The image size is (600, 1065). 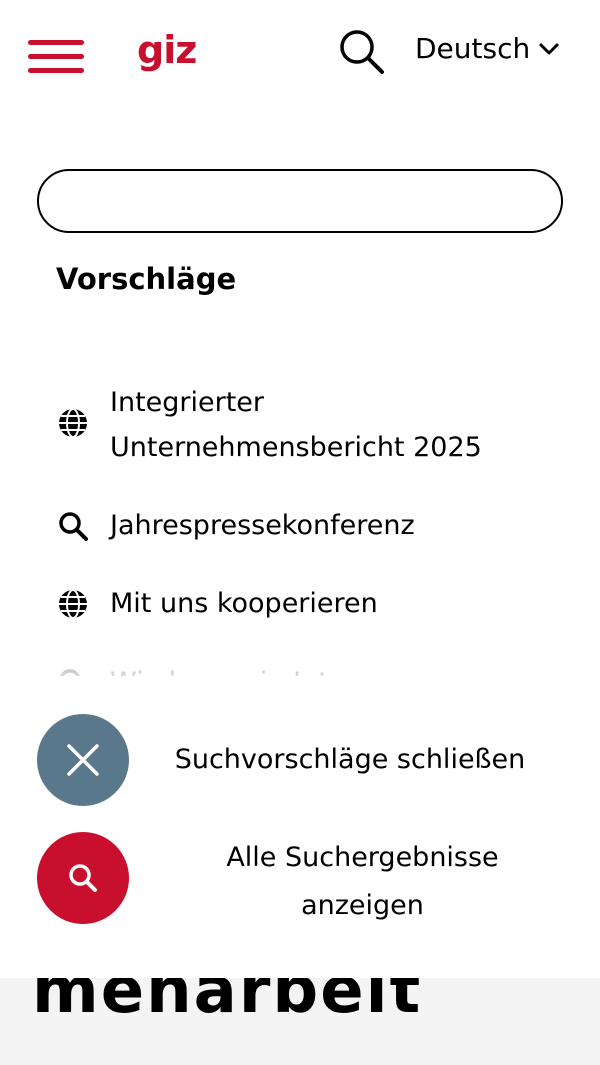 I want to click on suggestion-item: Mit uns kooperieren, so click(x=303, y=603).